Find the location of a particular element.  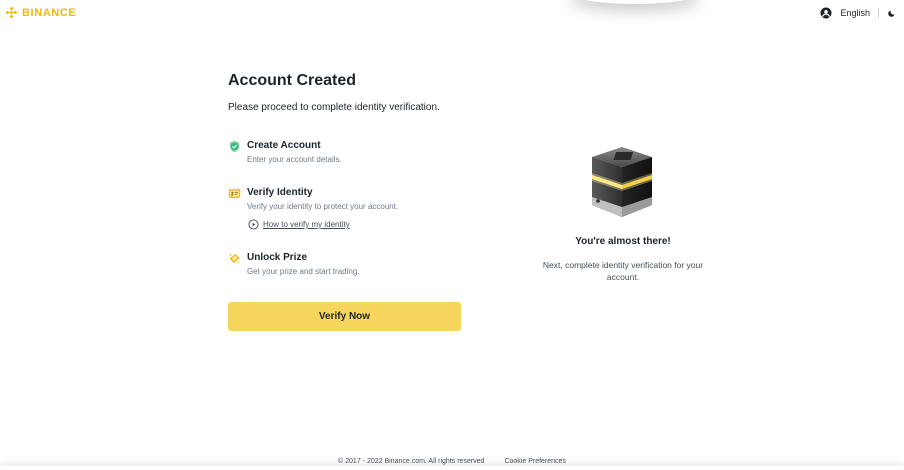

verify-now-button: Verify Now is located at coordinates (344, 316).